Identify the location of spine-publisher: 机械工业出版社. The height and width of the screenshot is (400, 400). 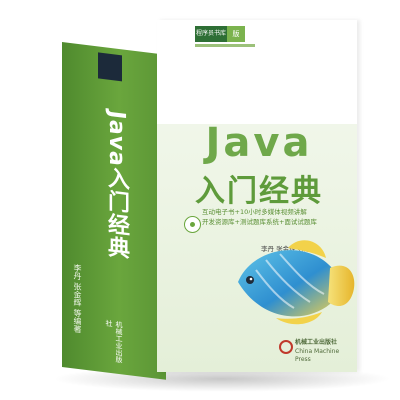
(114, 341).